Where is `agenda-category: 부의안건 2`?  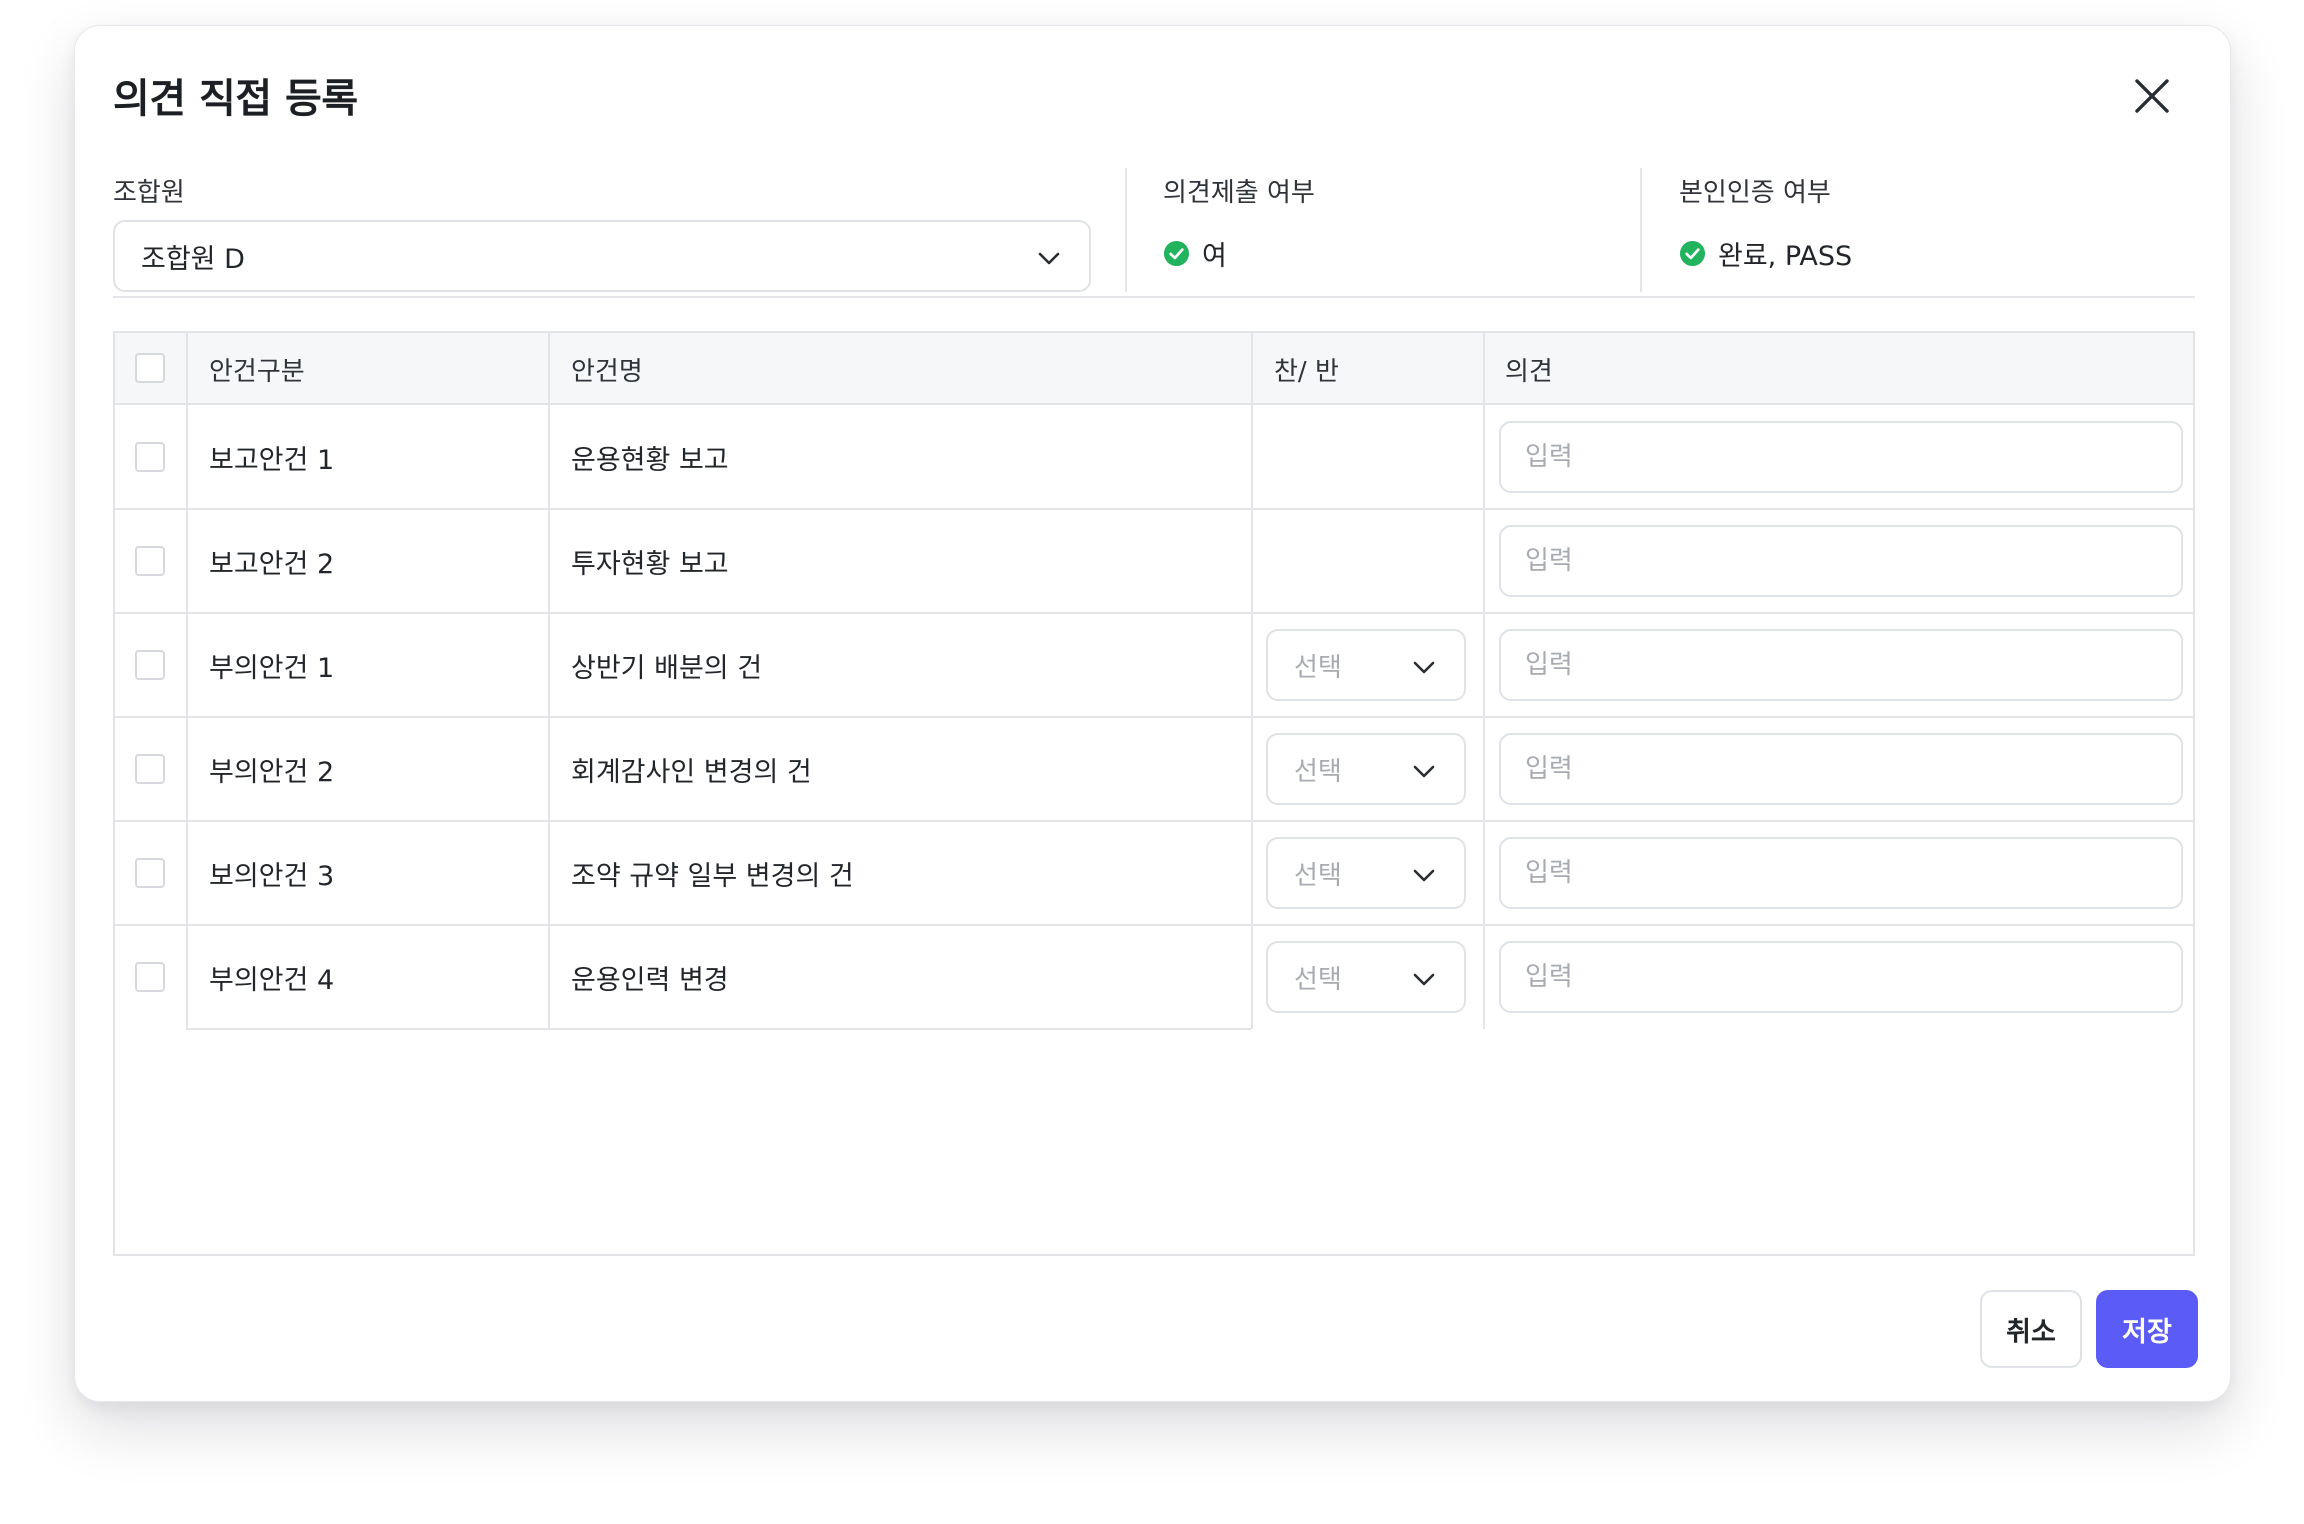
agenda-category: 부의안건 2 is located at coordinates (272, 772).